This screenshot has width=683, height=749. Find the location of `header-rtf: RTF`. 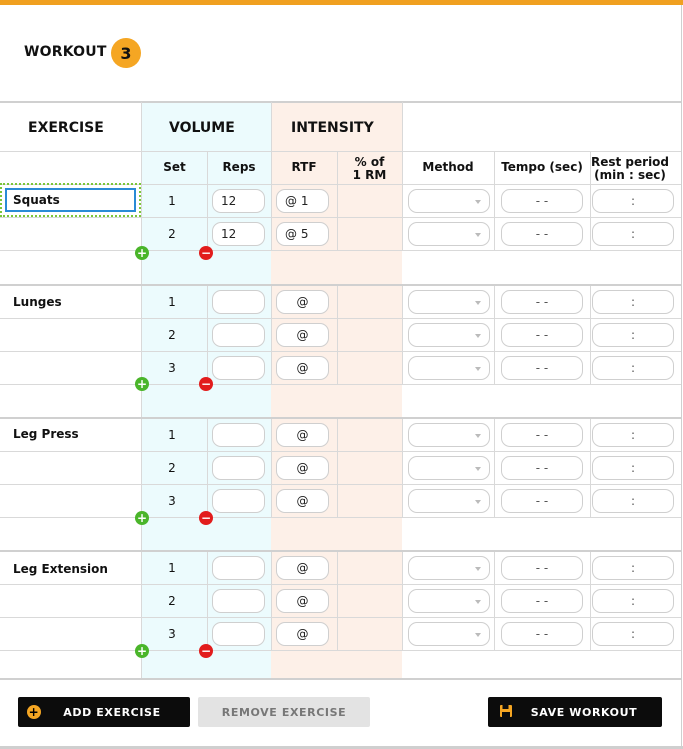

header-rtf: RTF is located at coordinates (304, 167).